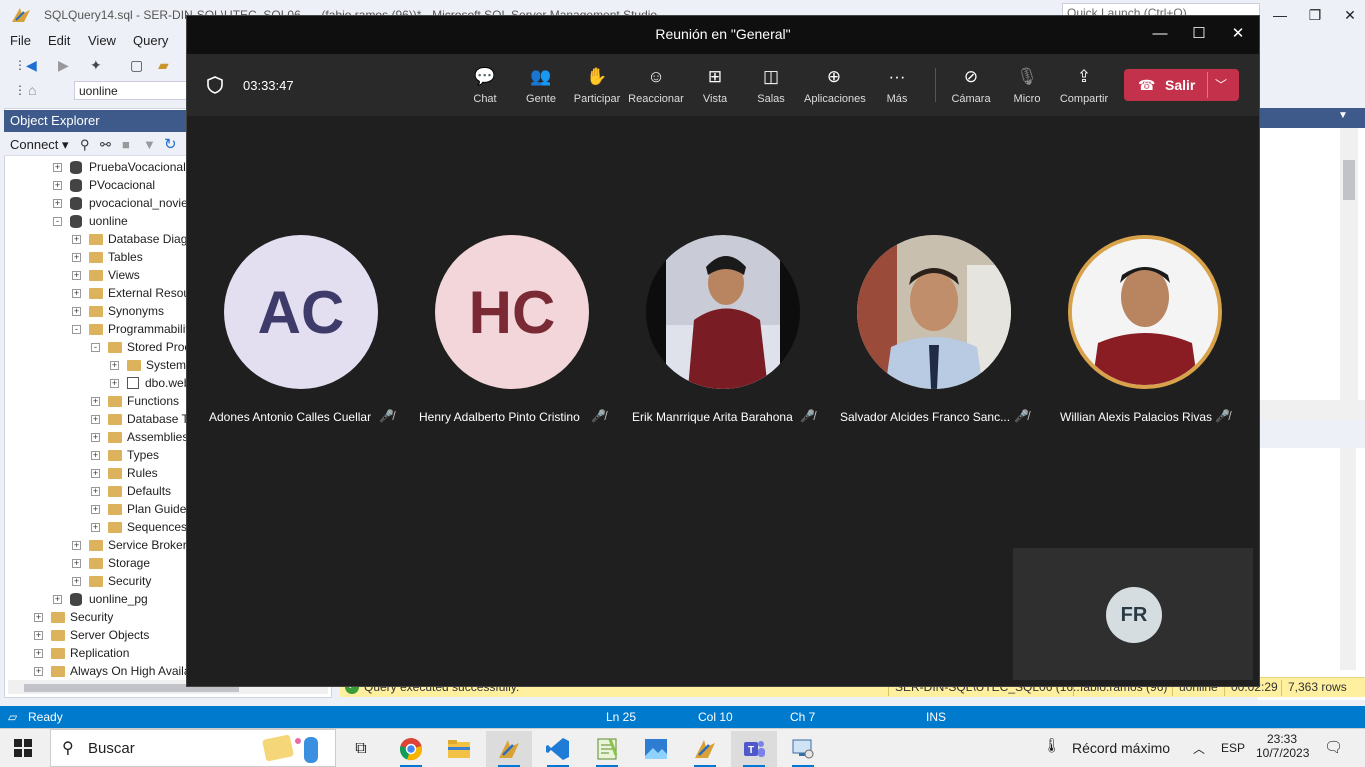 This screenshot has width=1365, height=767. Describe the element at coordinates (138, 347) in the screenshot. I see `tree-node: - Stored Procedures` at that location.